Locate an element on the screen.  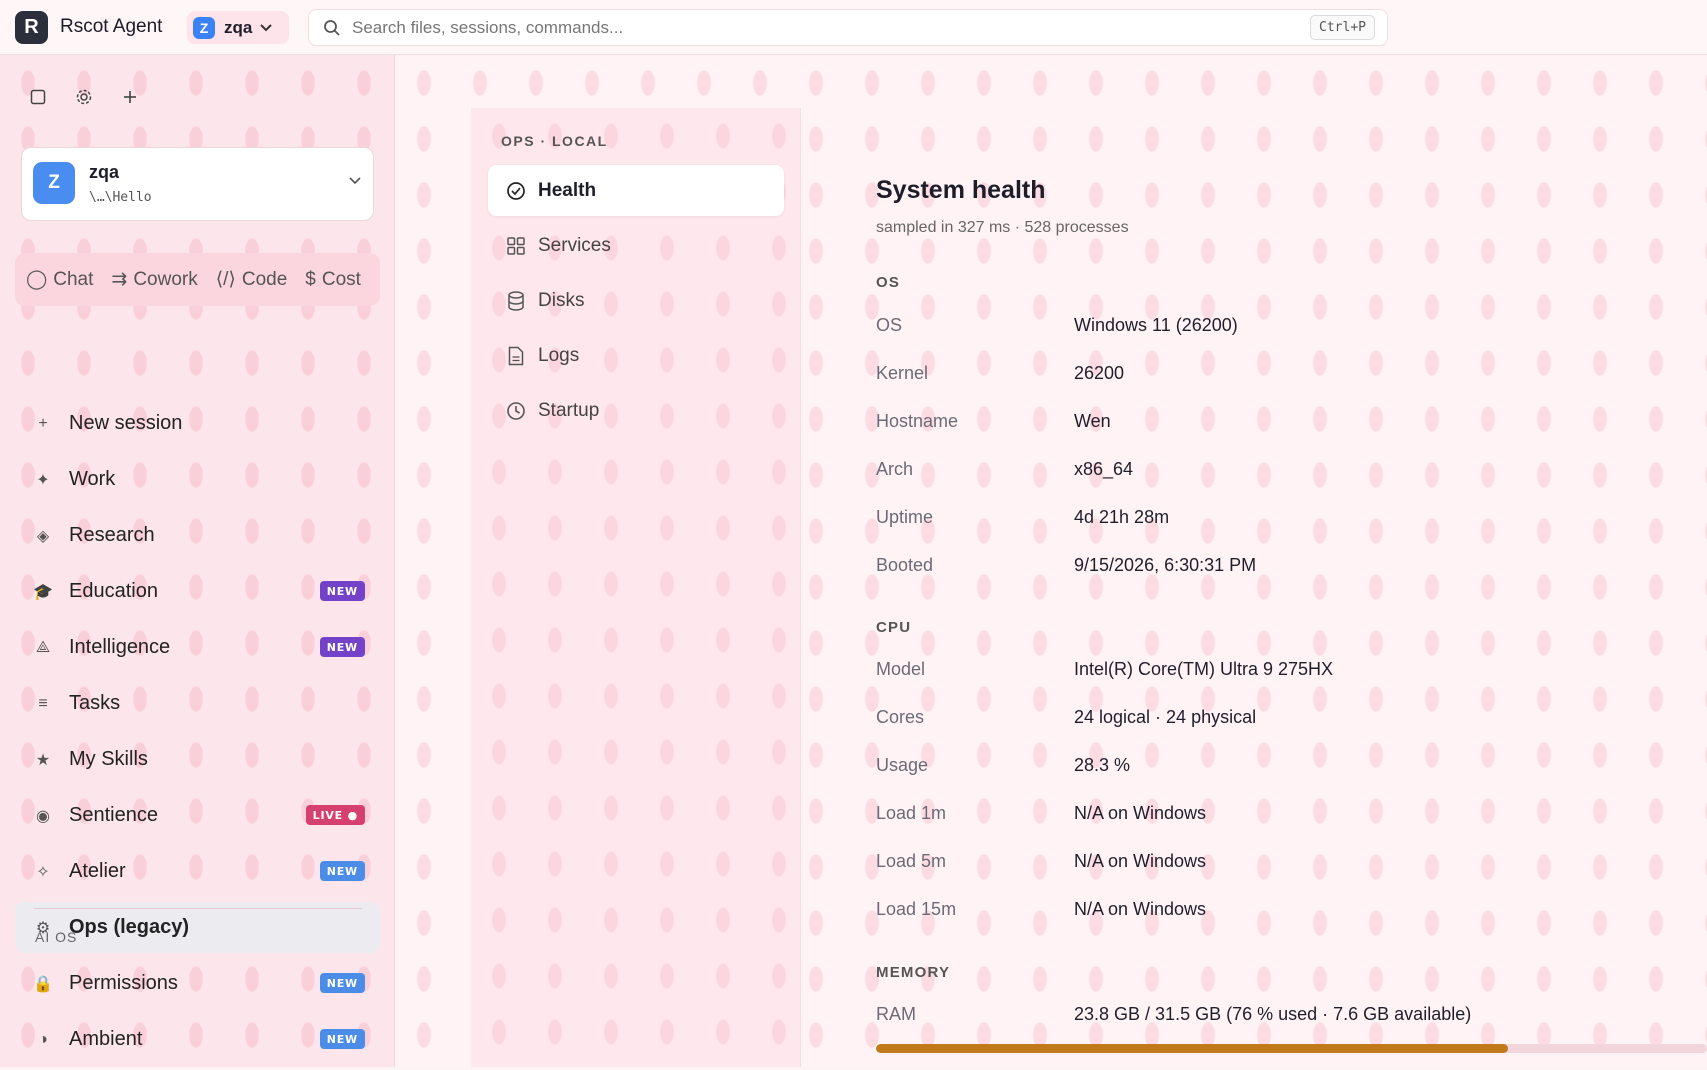
info-key: Hostname is located at coordinates (917, 421).